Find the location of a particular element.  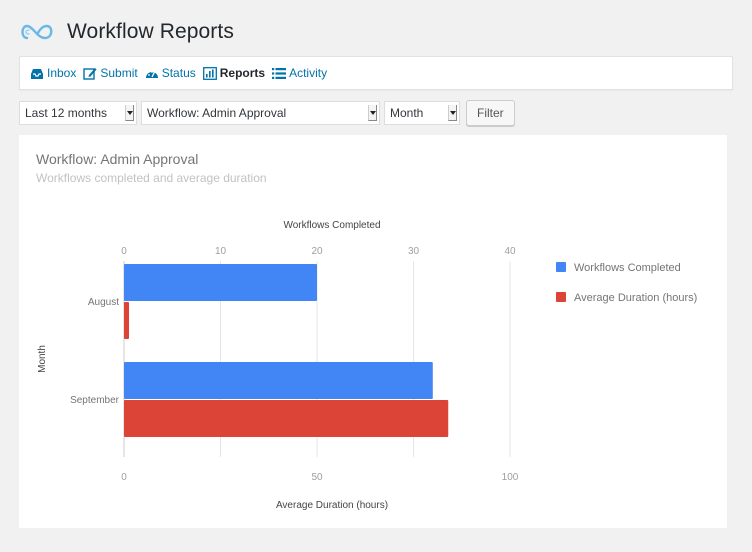

nav-label: Activity is located at coordinates (308, 73).